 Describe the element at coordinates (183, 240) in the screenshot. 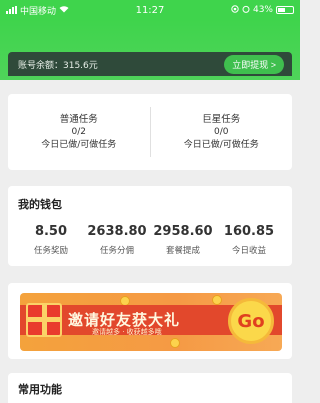

I see `stat-package-bonus: 2958.60 套餐提成` at that location.